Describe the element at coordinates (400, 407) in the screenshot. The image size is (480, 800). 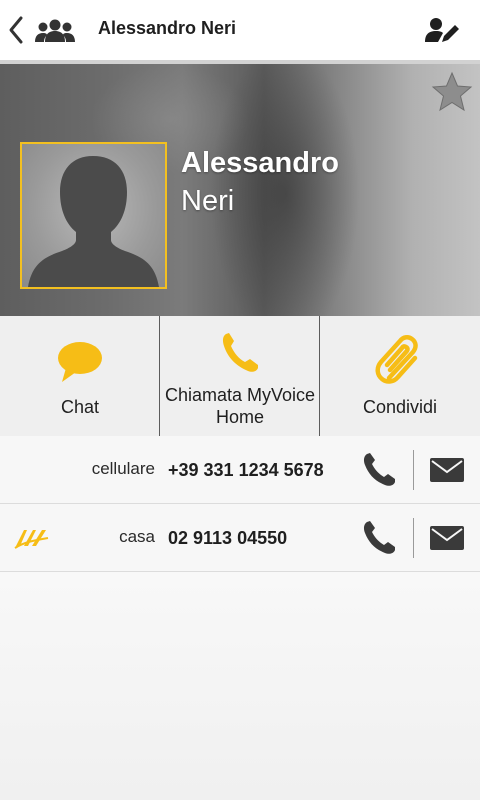
I see `share-label: Condividi` at that location.